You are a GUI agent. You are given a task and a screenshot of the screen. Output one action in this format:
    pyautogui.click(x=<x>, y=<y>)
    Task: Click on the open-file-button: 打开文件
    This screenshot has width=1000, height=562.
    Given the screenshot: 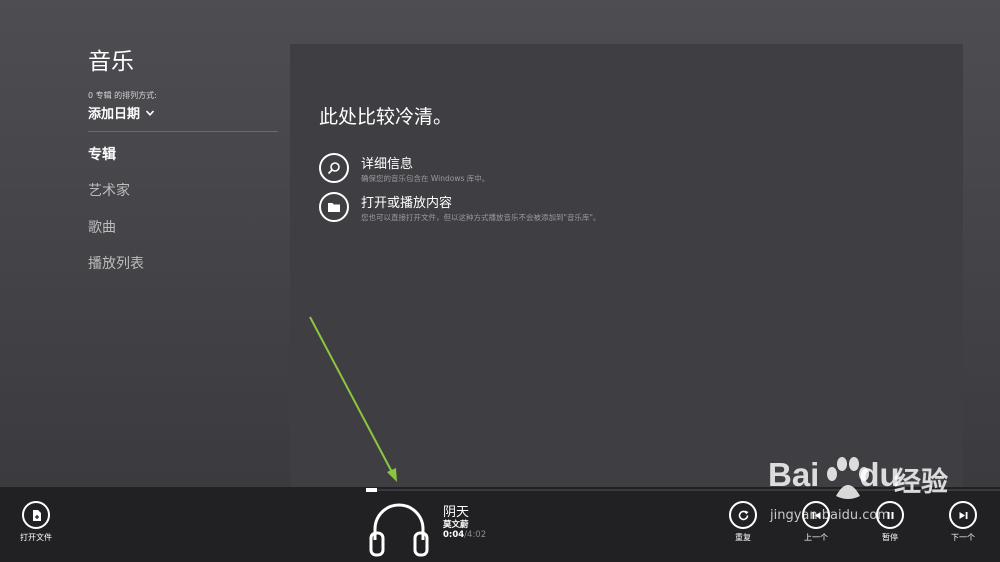 What is the action you would take?
    pyautogui.click(x=36, y=522)
    